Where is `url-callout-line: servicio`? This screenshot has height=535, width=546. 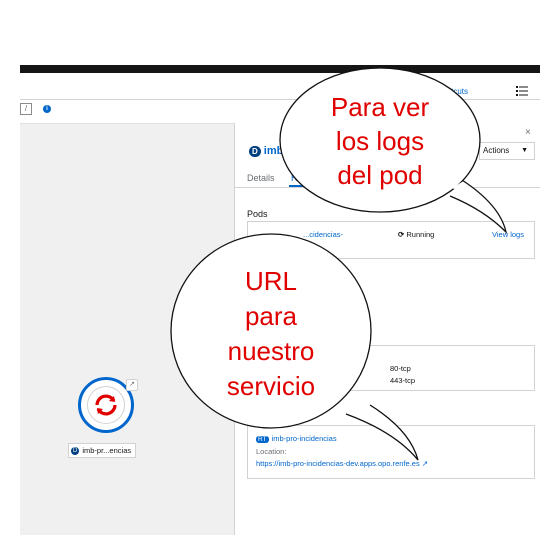 url-callout-line: servicio is located at coordinates (271, 386).